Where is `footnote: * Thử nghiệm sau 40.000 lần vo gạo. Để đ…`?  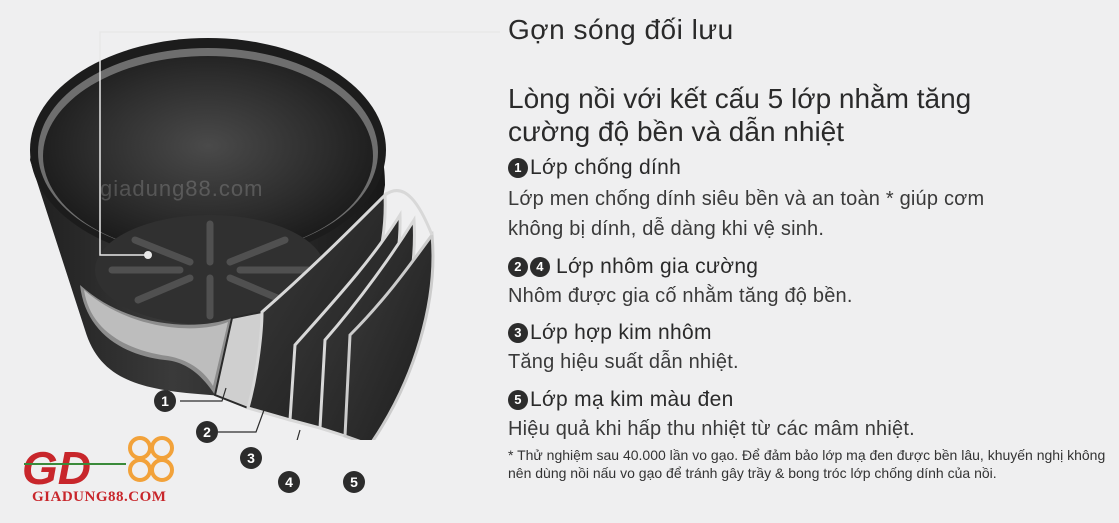 footnote: * Thử nghiệm sau 40.000 lần vo gạo. Để đ… is located at coordinates (807, 464).